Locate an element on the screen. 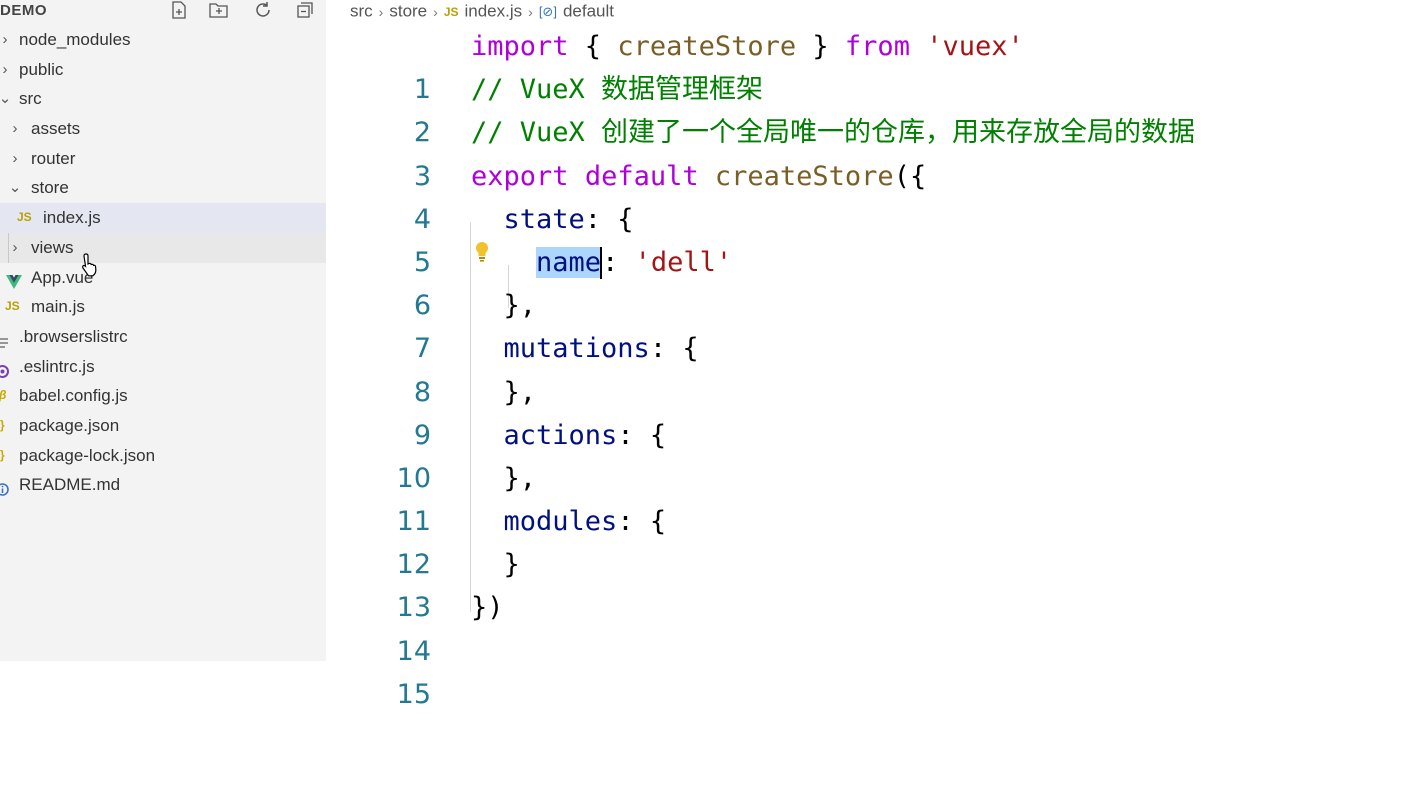  code-line: 10 actions: { is located at coordinates (867, 454).